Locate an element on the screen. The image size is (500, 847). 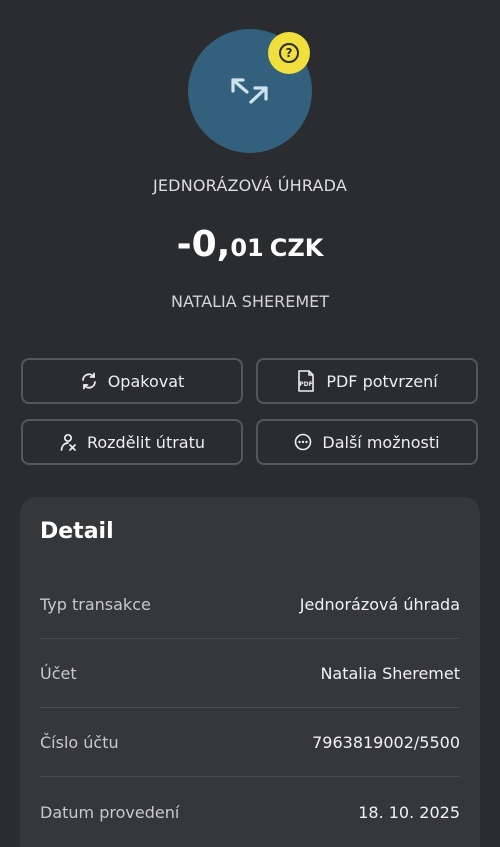
detail-row-transaction-type: Typ transakce Jednorázová úhrada is located at coordinates (250, 604).